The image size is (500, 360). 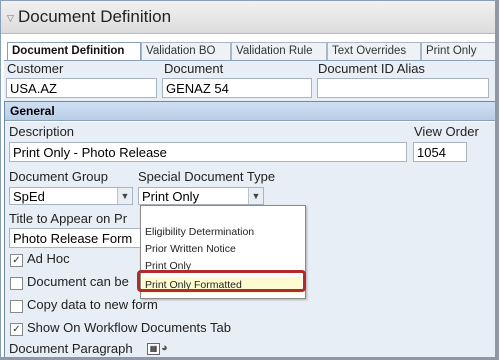 I want to click on ad-hoc-checkbox: ✓, so click(x=16, y=260).